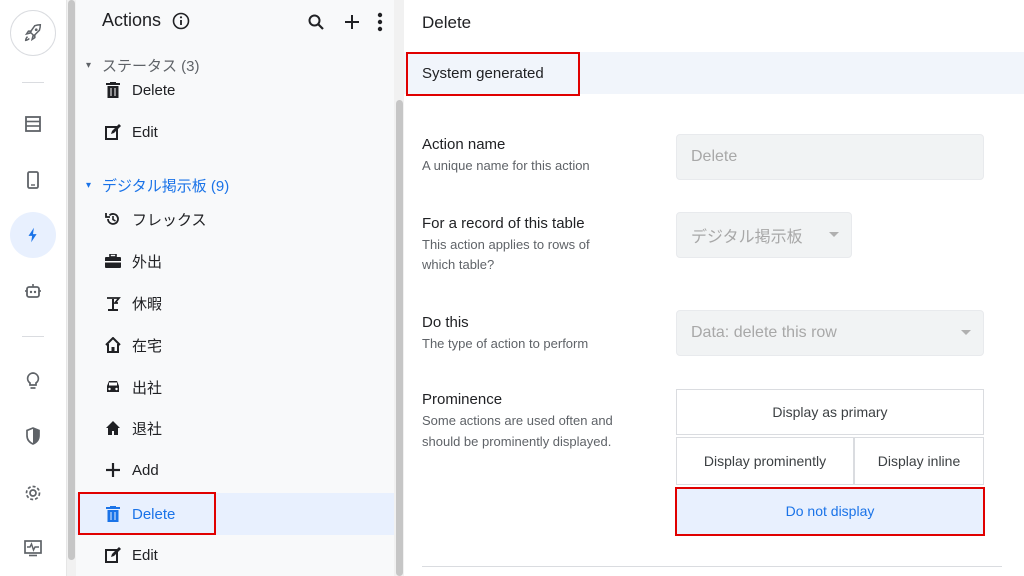 The height and width of the screenshot is (576, 1024). Describe the element at coordinates (33, 33) in the screenshot. I see `rocket-icon` at that location.